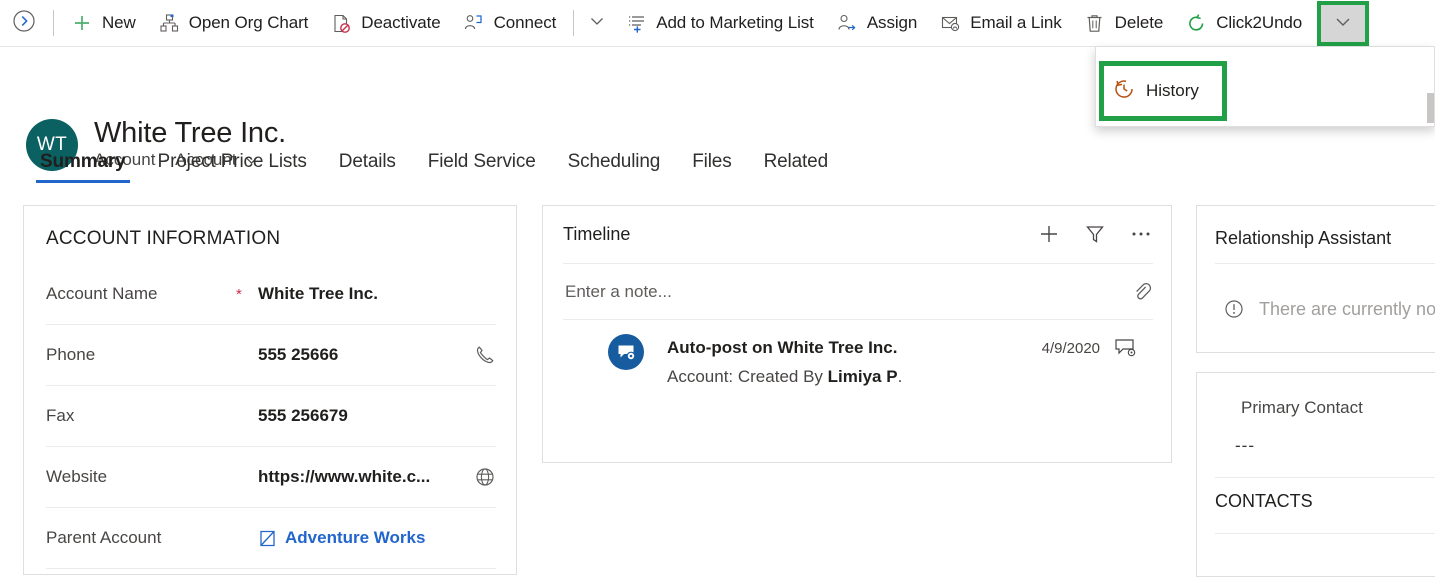 The height and width of the screenshot is (577, 1435). What do you see at coordinates (355, 537) in the screenshot?
I see `parent-account-link-label: Adventure Works` at bounding box center [355, 537].